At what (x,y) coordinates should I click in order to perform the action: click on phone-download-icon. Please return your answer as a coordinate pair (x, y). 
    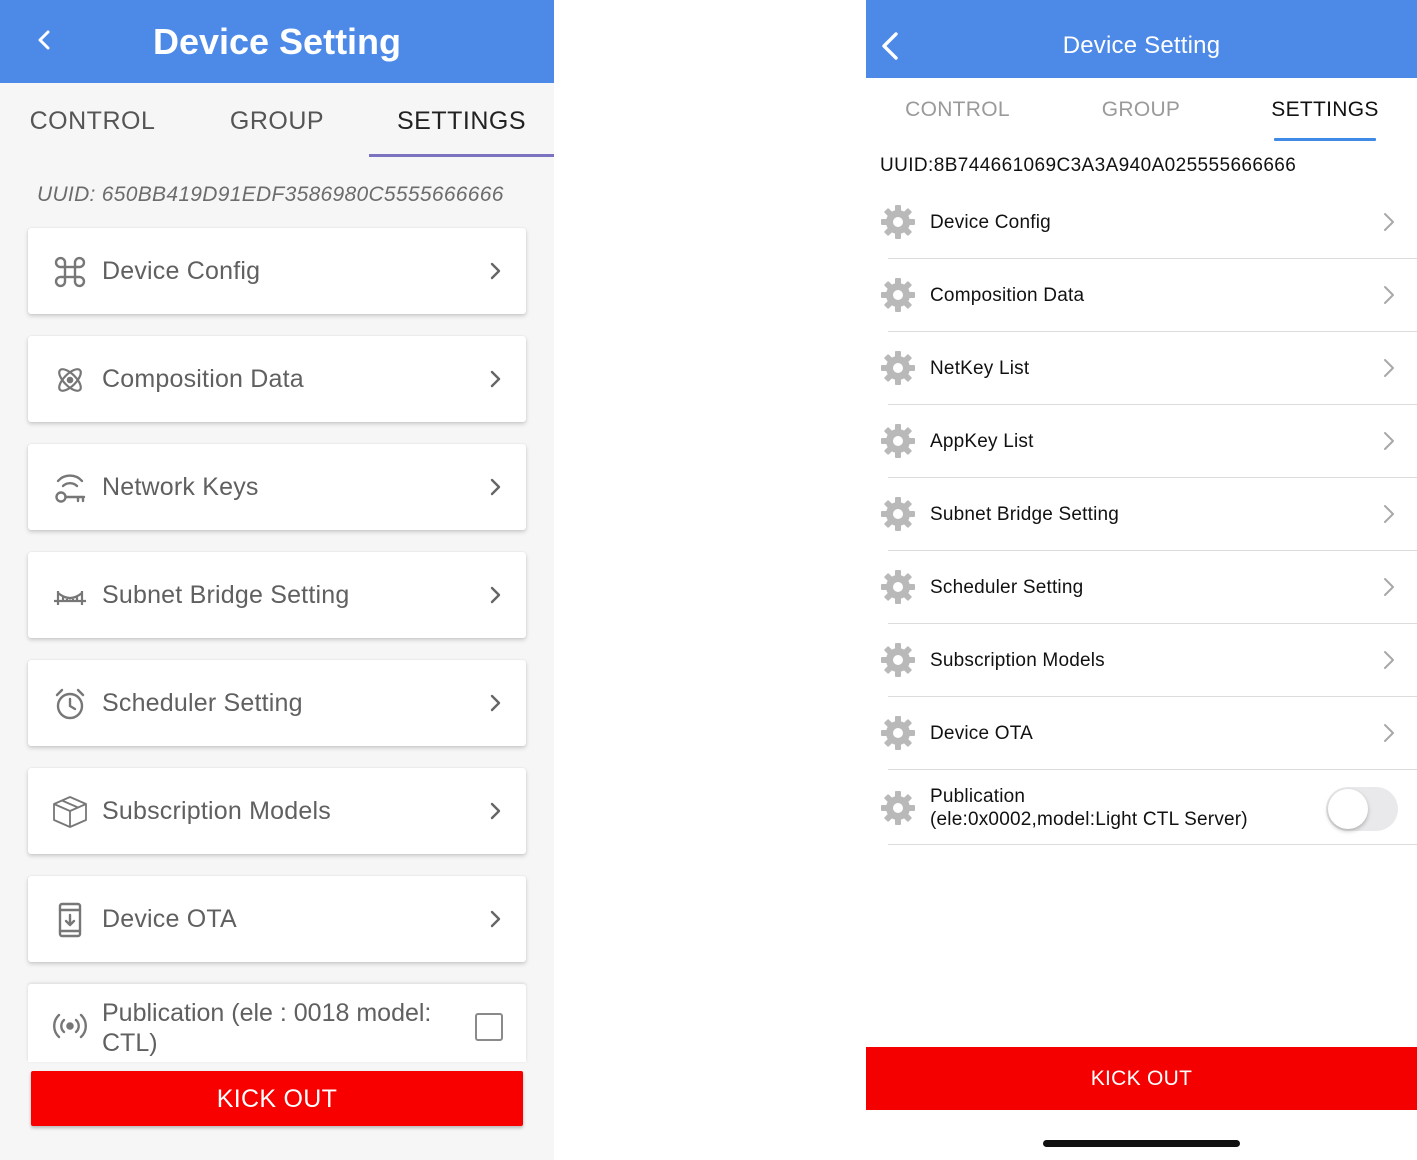
    Looking at the image, I should click on (70, 920).